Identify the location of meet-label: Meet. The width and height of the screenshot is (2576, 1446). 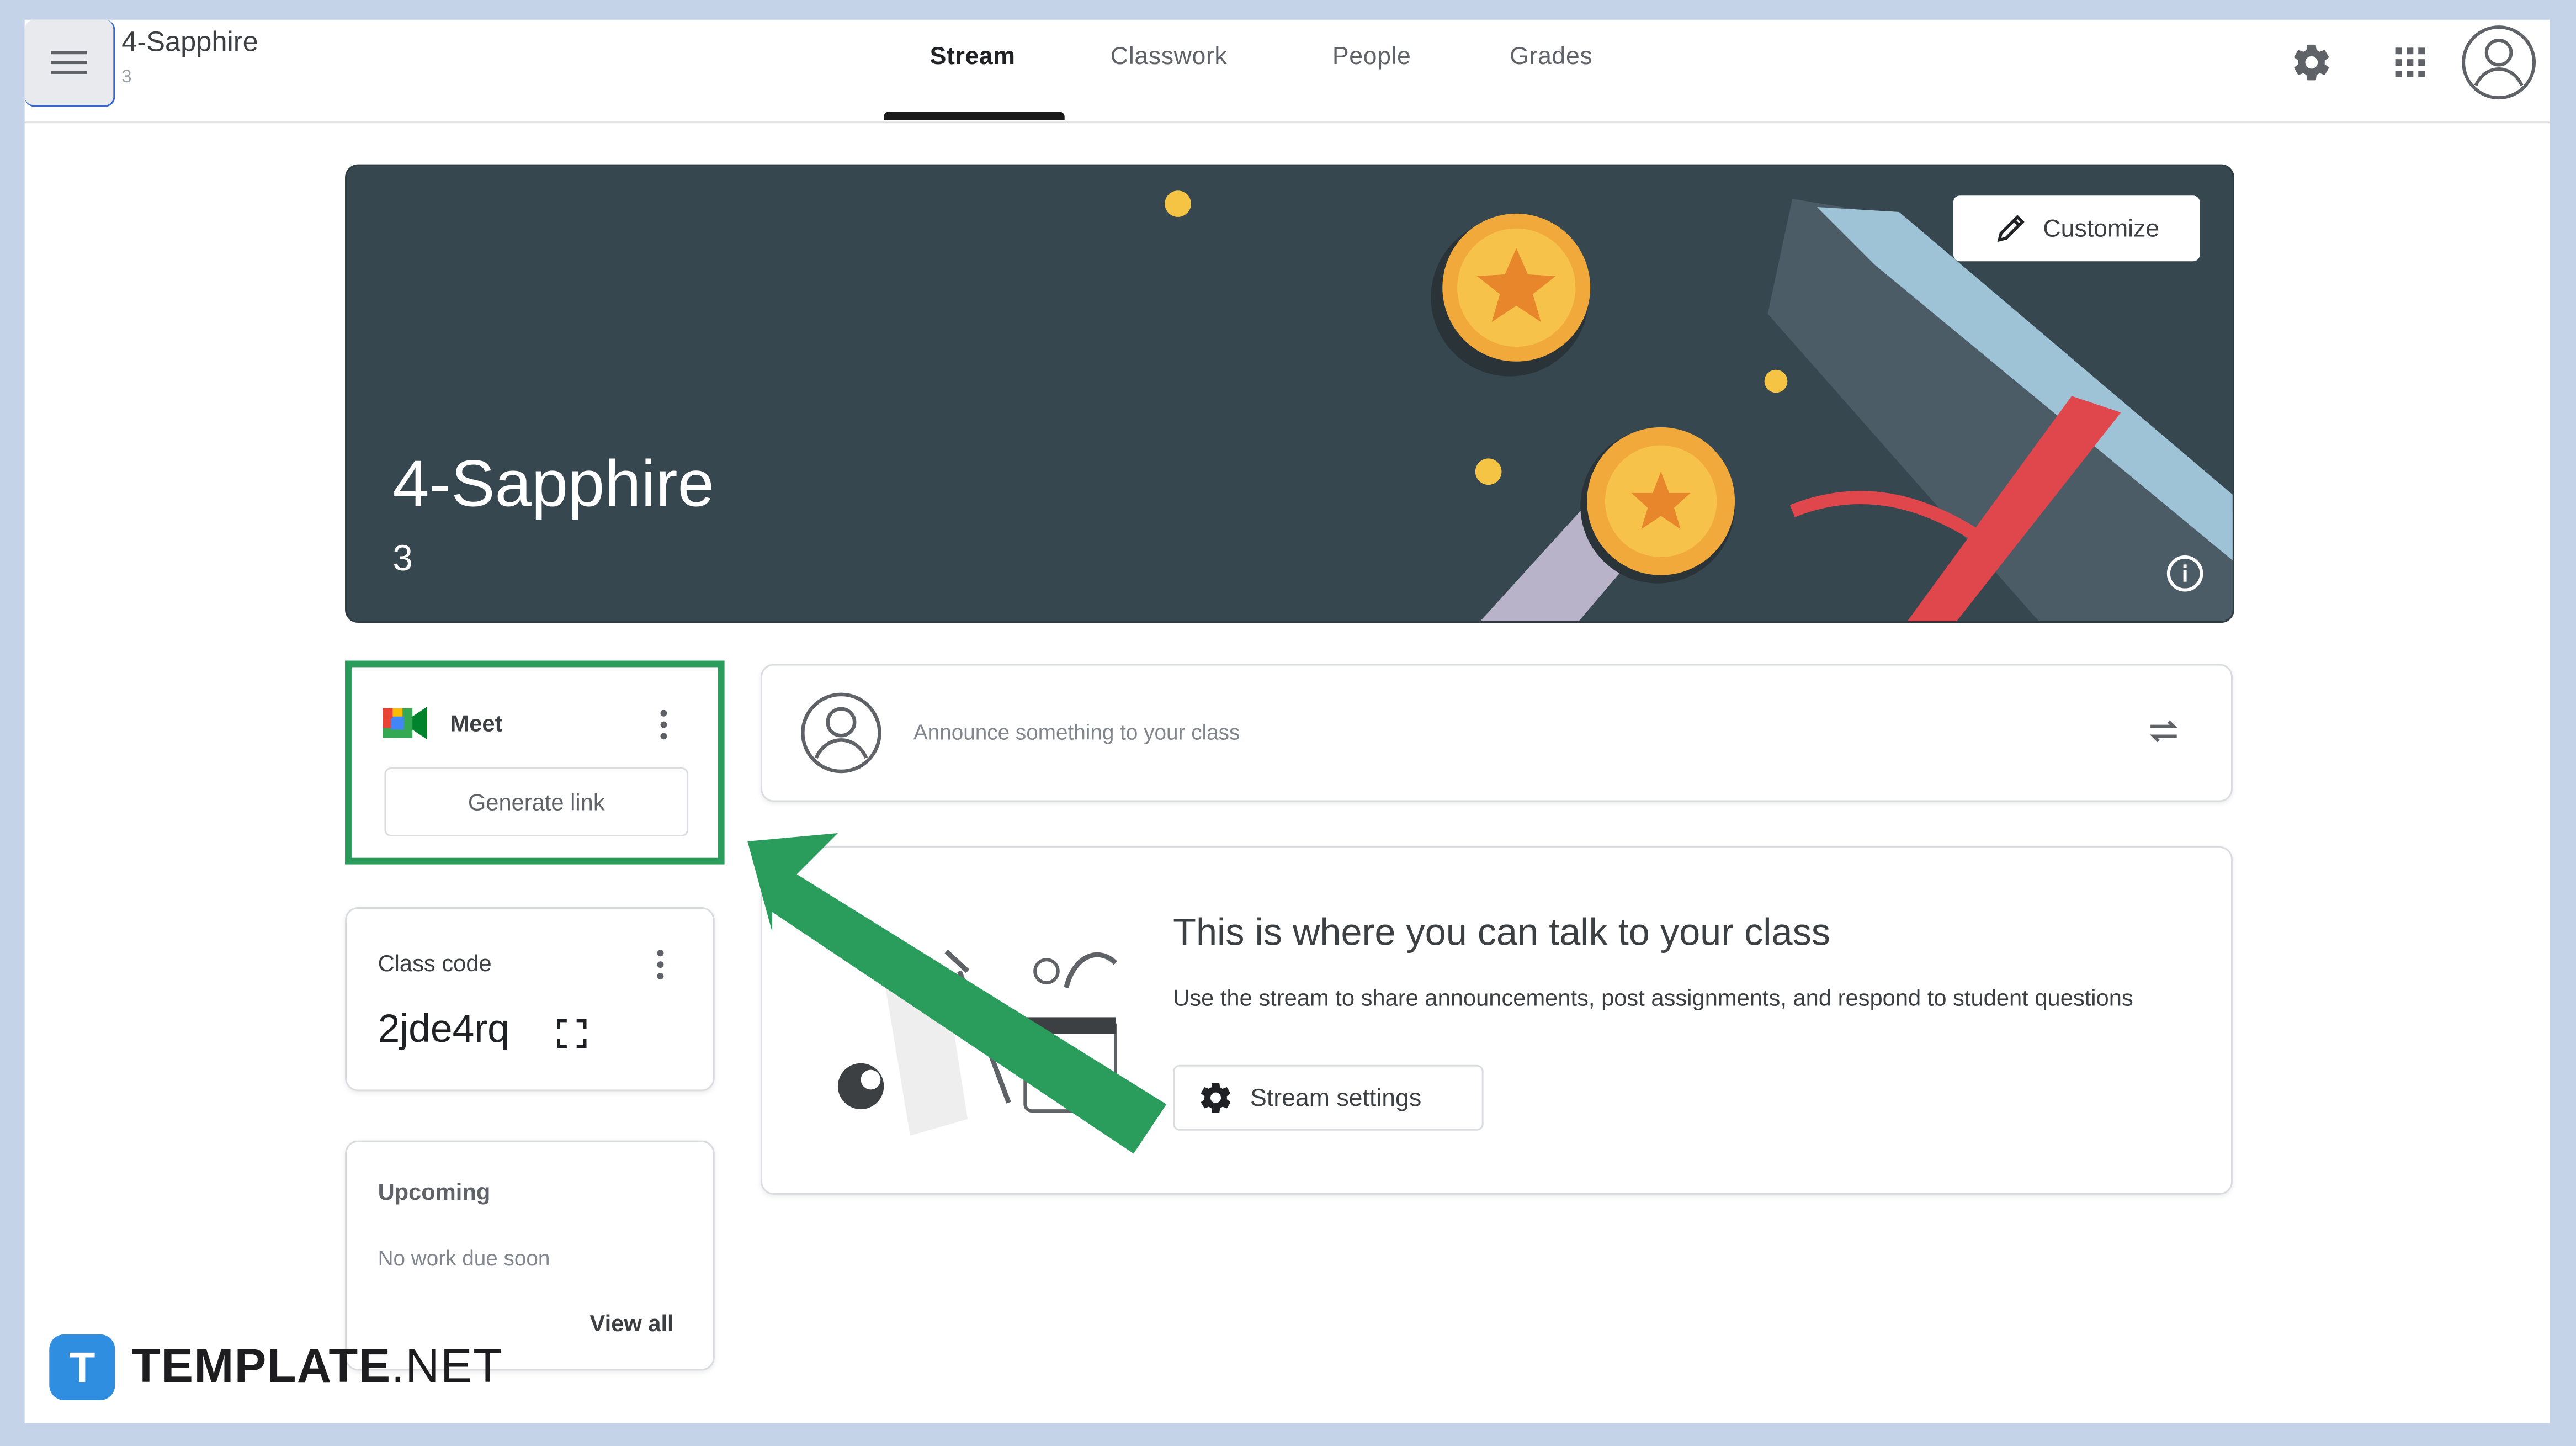
(476, 723).